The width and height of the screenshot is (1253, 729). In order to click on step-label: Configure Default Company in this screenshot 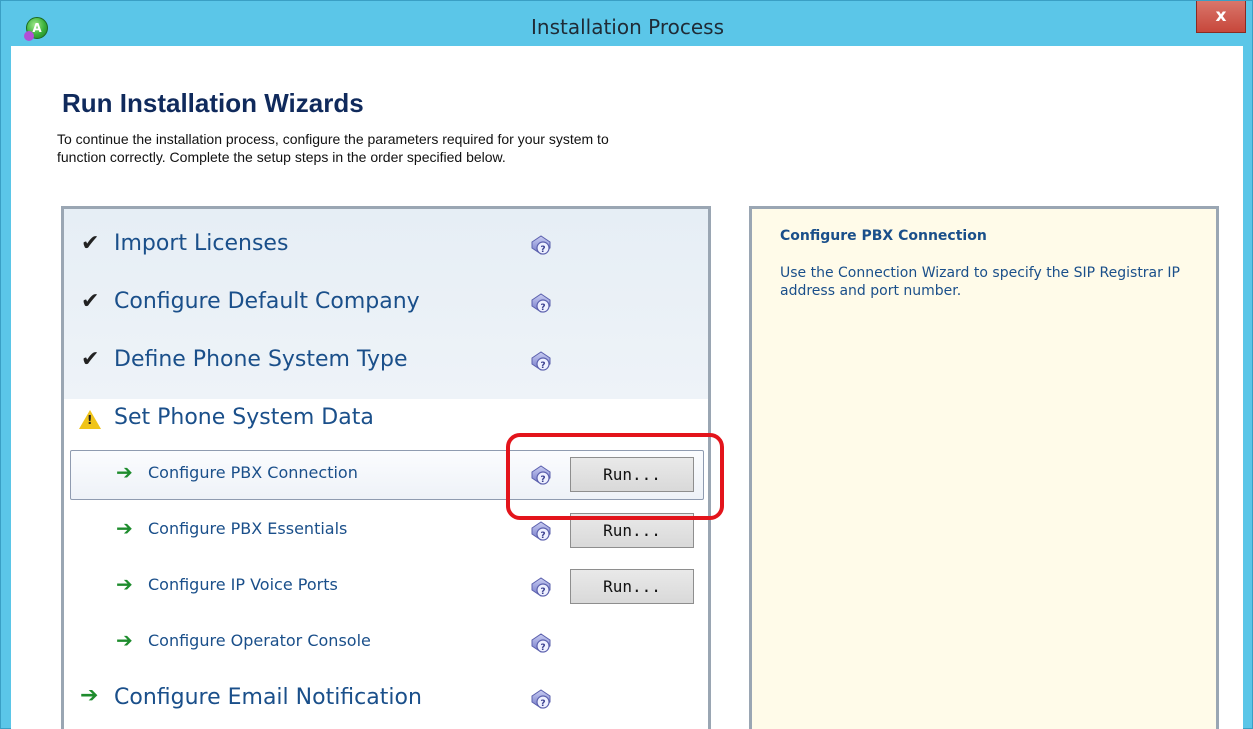, I will do `click(267, 301)`.